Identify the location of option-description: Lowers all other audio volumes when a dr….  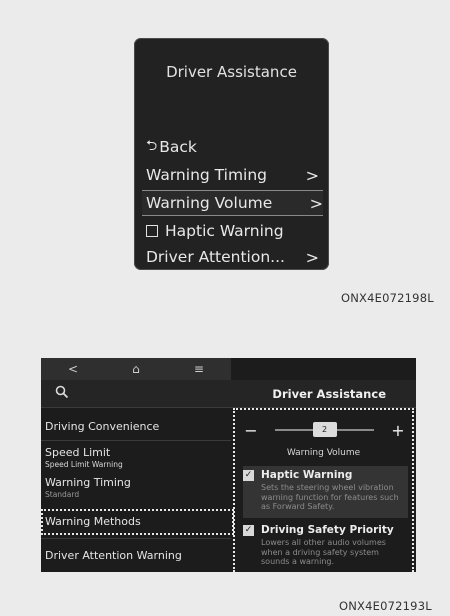
(323, 552).